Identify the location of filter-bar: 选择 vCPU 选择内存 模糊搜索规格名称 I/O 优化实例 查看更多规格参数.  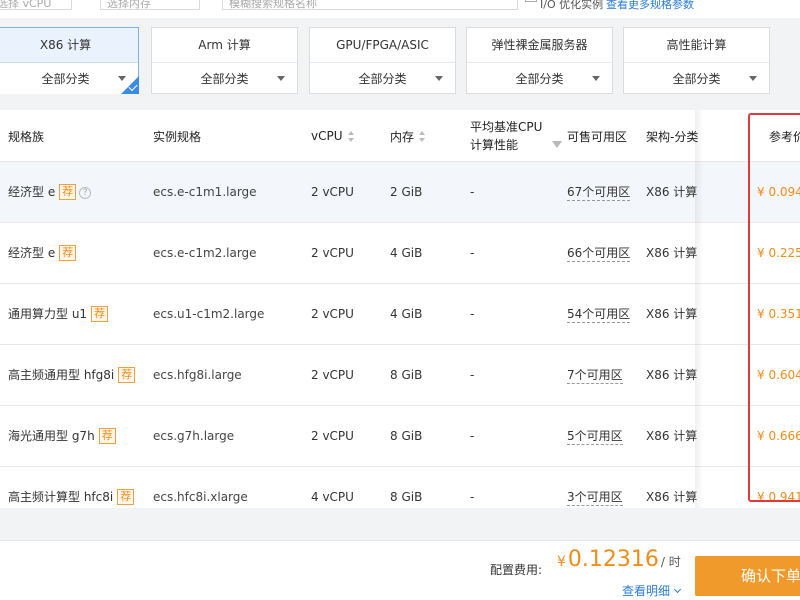
(400, 9).